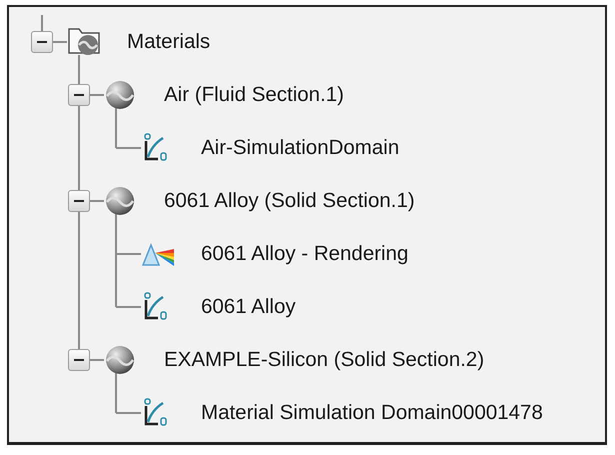 The height and width of the screenshot is (455, 615). I want to click on tree-item: 6061 Alloy - Rendering, so click(304, 254).